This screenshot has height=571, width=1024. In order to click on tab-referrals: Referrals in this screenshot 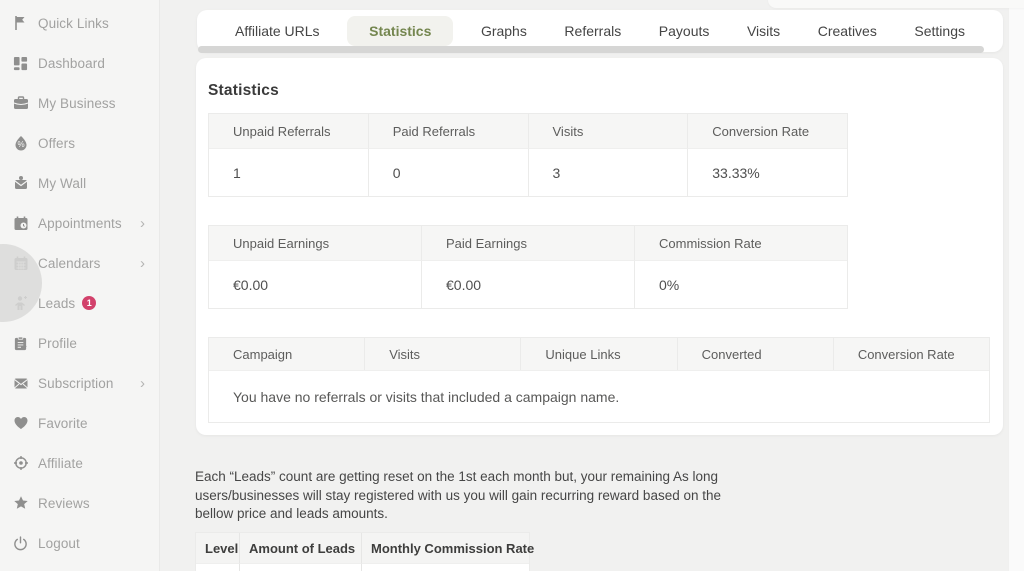, I will do `click(592, 31)`.